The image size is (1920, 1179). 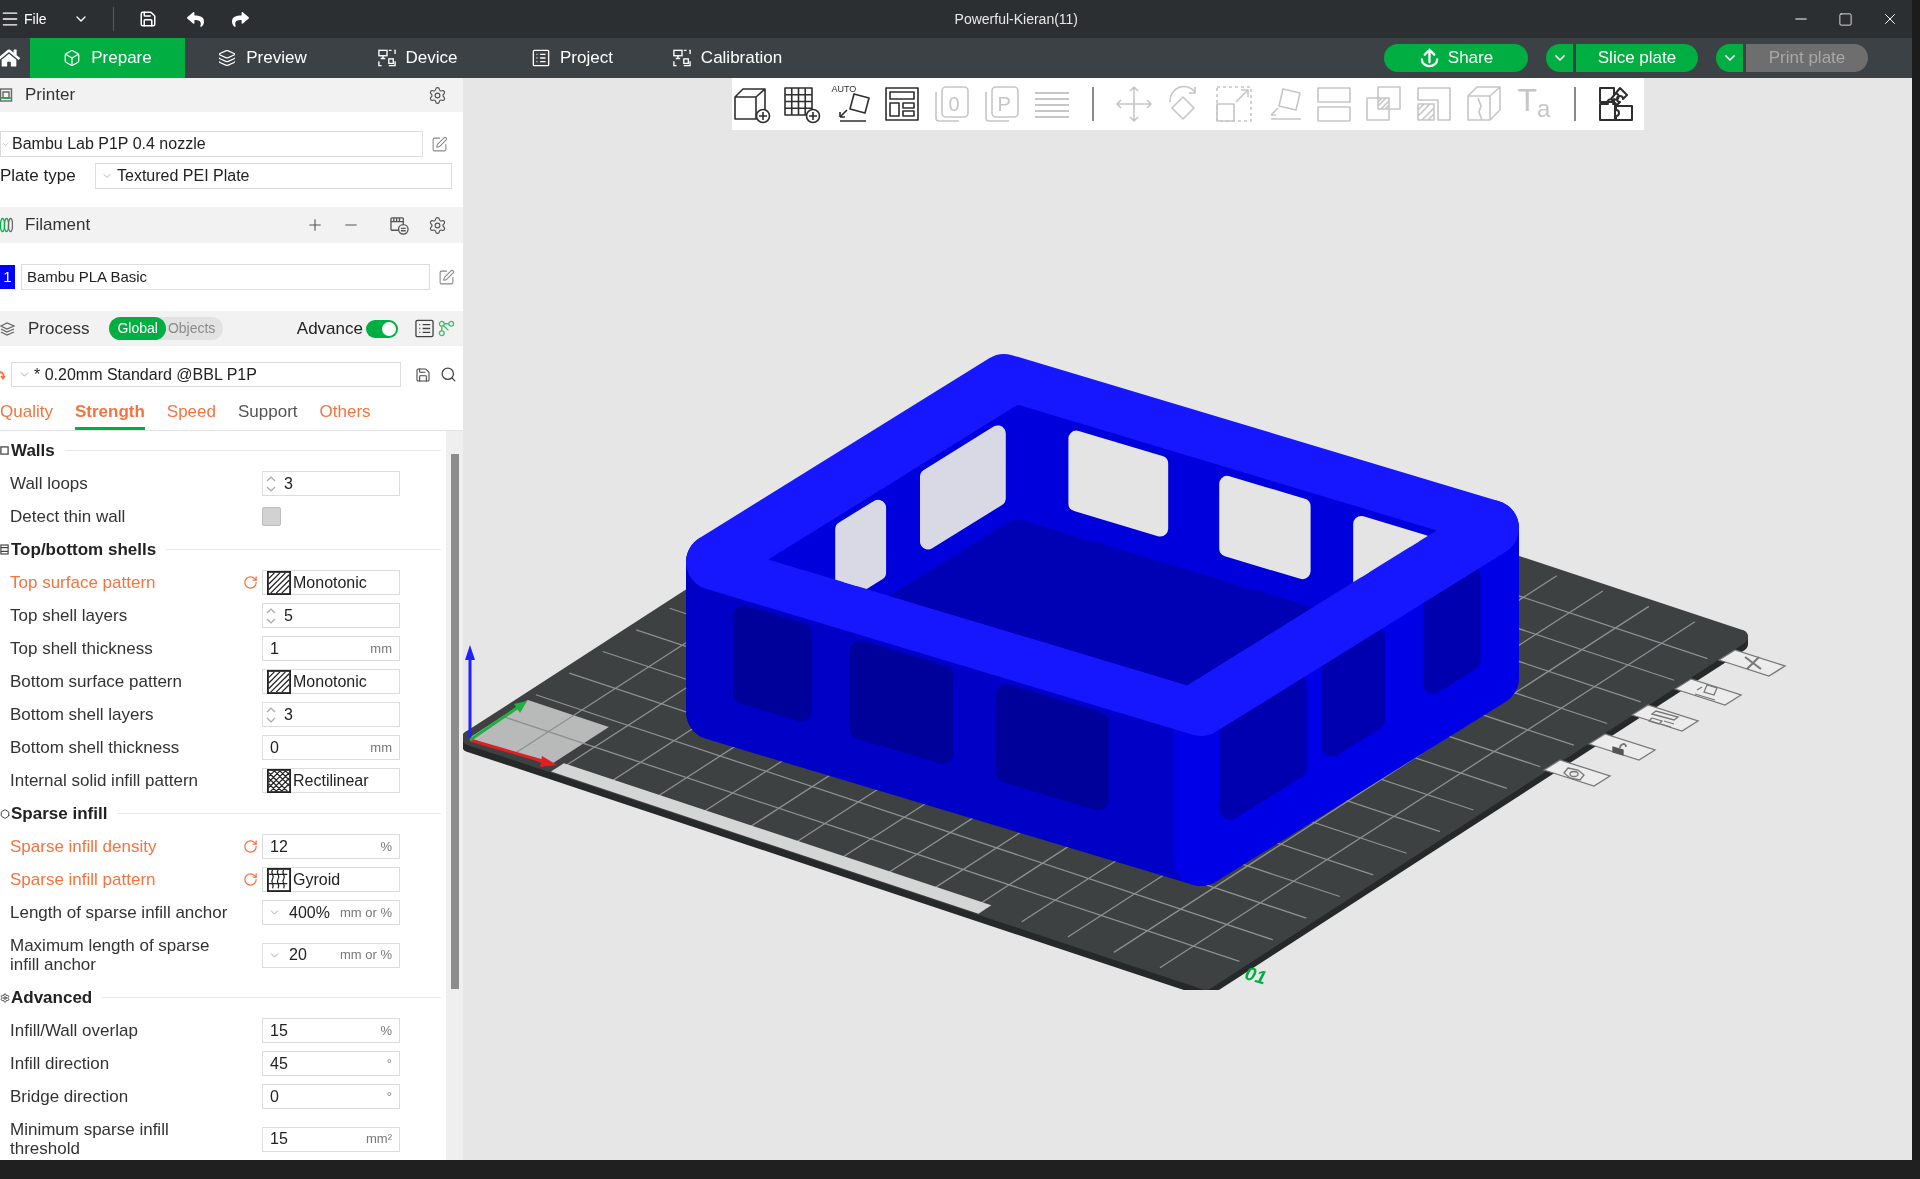 I want to click on advance-switch, so click(x=382, y=328).